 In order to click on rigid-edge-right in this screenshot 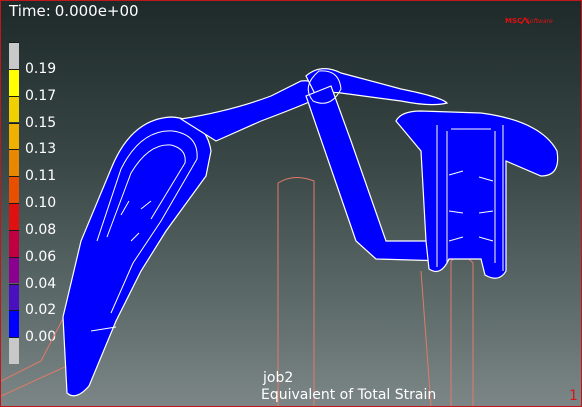, I will do `click(426, 338)`.